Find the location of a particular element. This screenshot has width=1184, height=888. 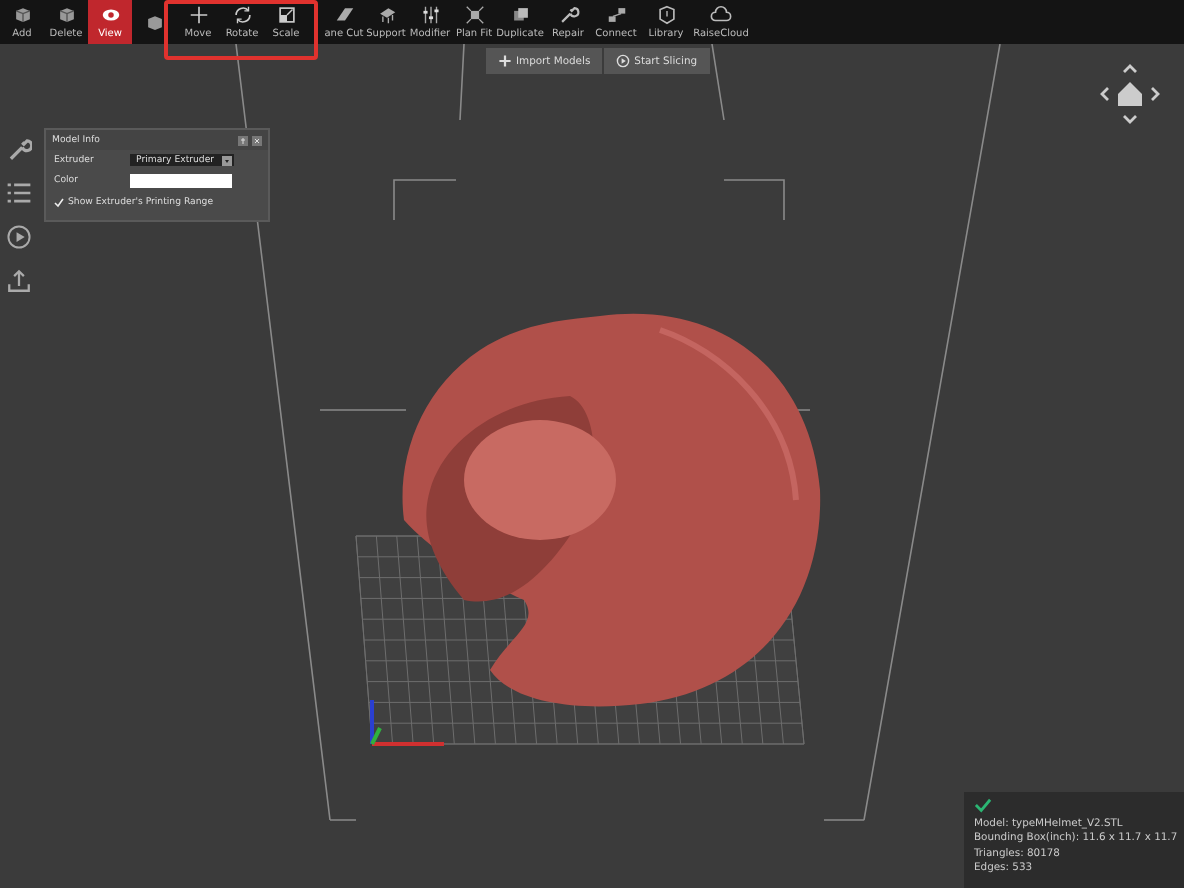

sliders-icon is located at coordinates (430, 15).